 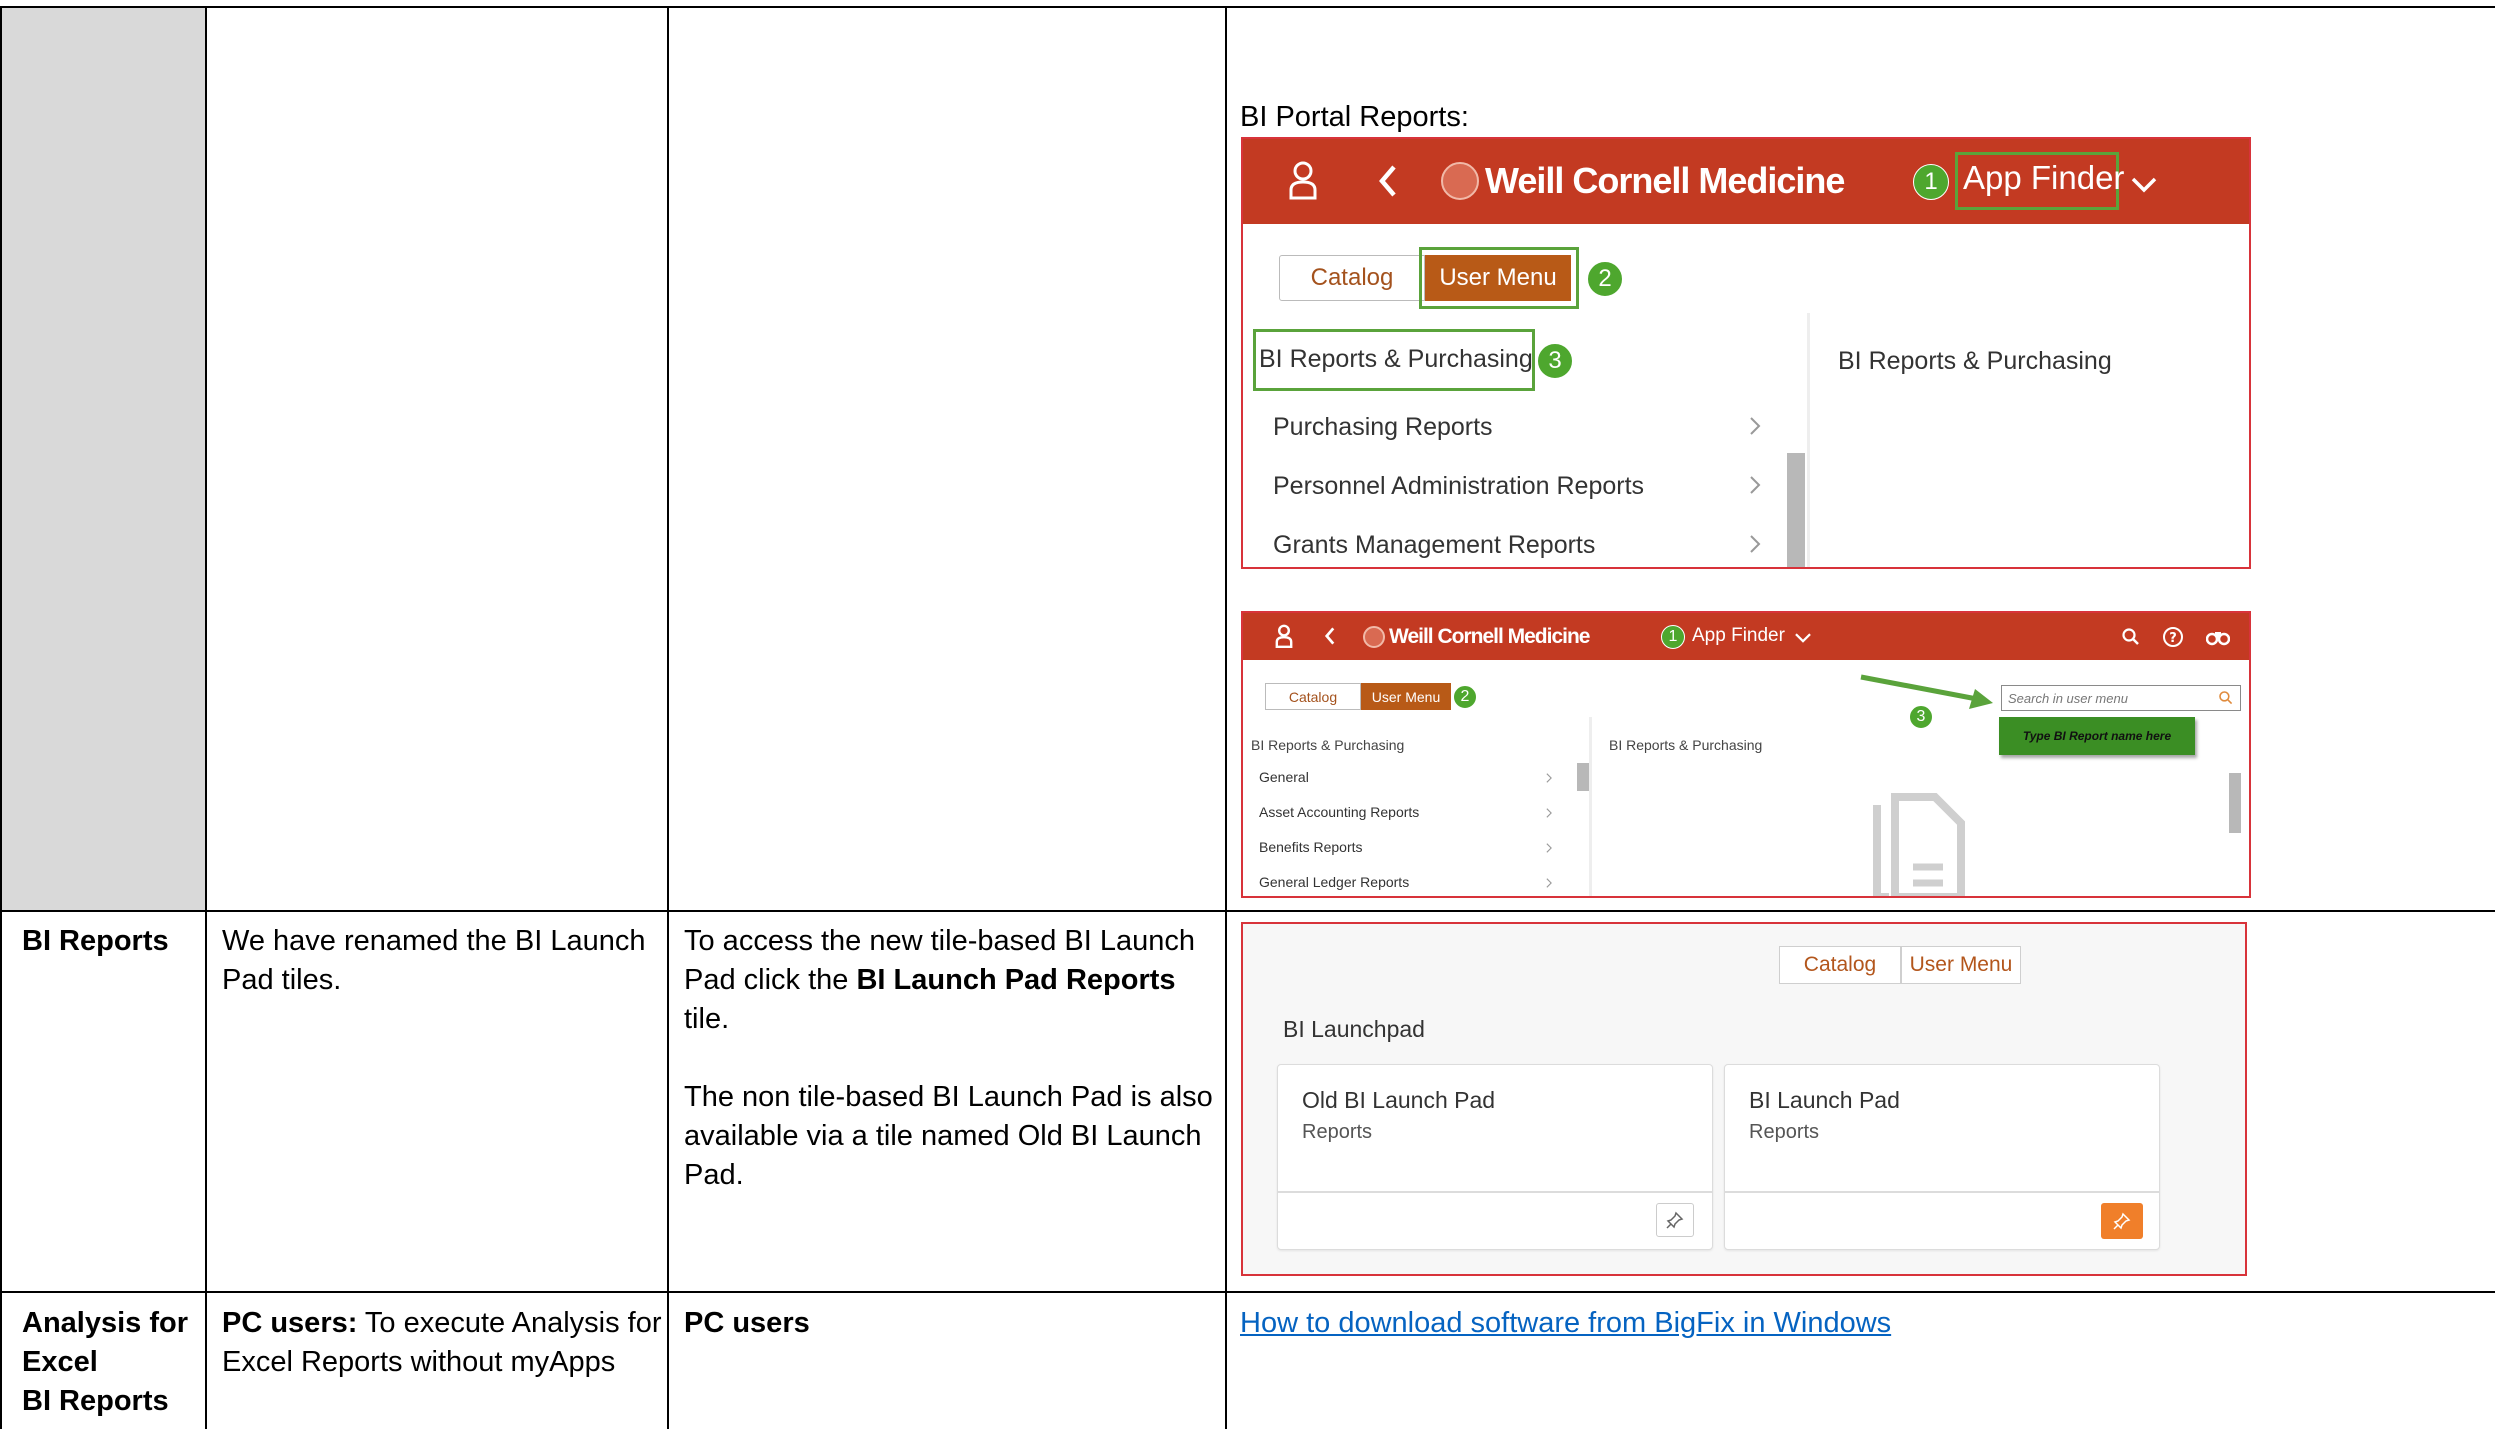 What do you see at coordinates (2218, 637) in the screenshot?
I see `binoculars-icon` at bounding box center [2218, 637].